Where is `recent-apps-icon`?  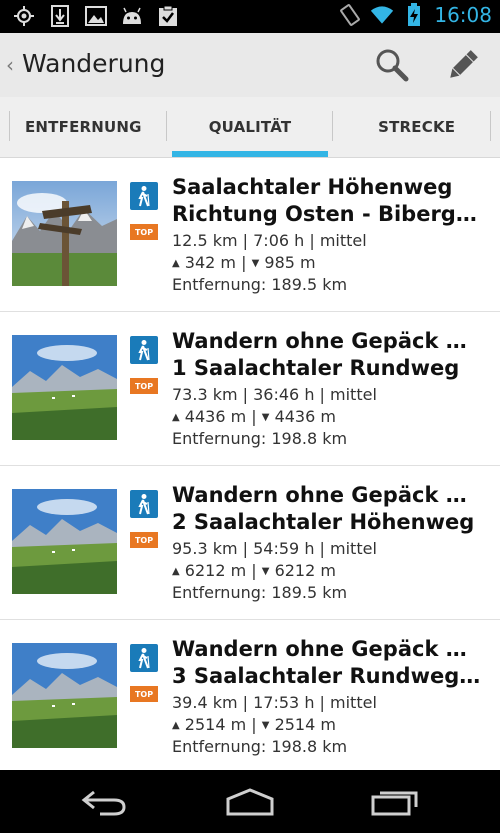 recent-apps-icon is located at coordinates (396, 802).